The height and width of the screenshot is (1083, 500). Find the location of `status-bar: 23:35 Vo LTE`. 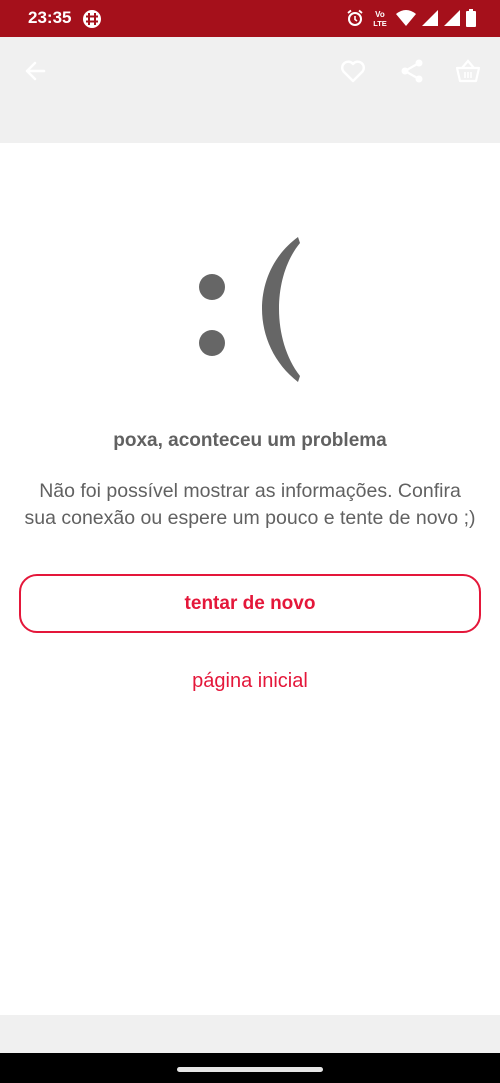

status-bar: 23:35 Vo LTE is located at coordinates (250, 18).